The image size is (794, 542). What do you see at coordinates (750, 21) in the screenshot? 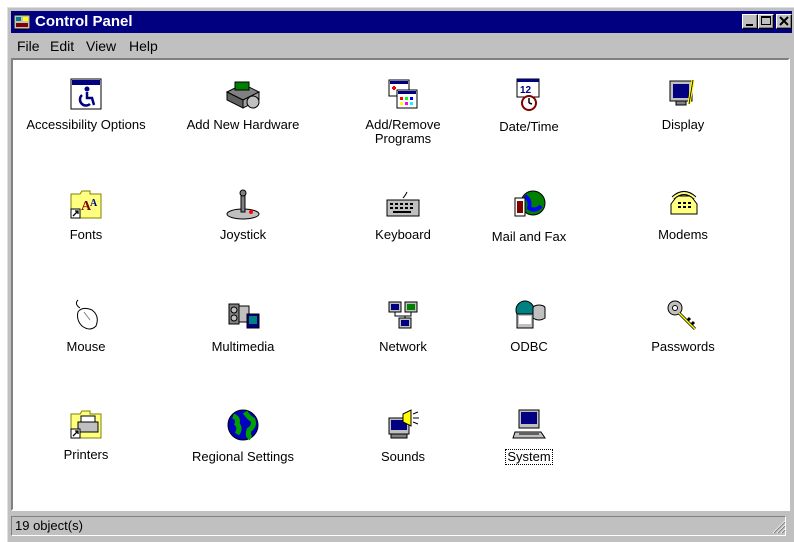
I see `minimize-button` at bounding box center [750, 21].